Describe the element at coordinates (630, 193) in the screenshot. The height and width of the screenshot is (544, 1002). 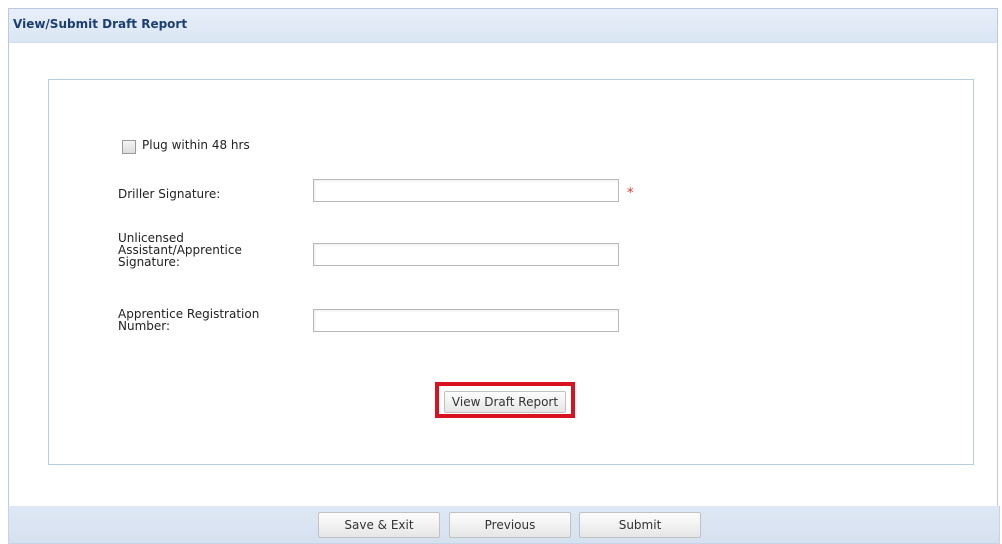
I see `required-marker: *` at that location.